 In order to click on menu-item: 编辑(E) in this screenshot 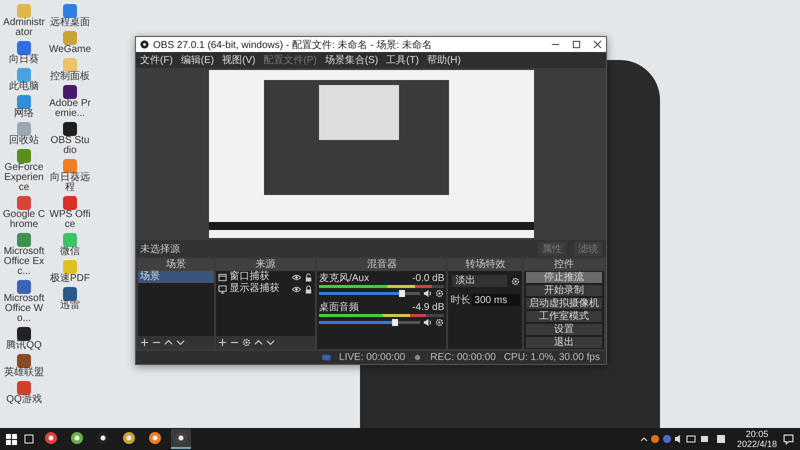, I will do `click(197, 60)`.